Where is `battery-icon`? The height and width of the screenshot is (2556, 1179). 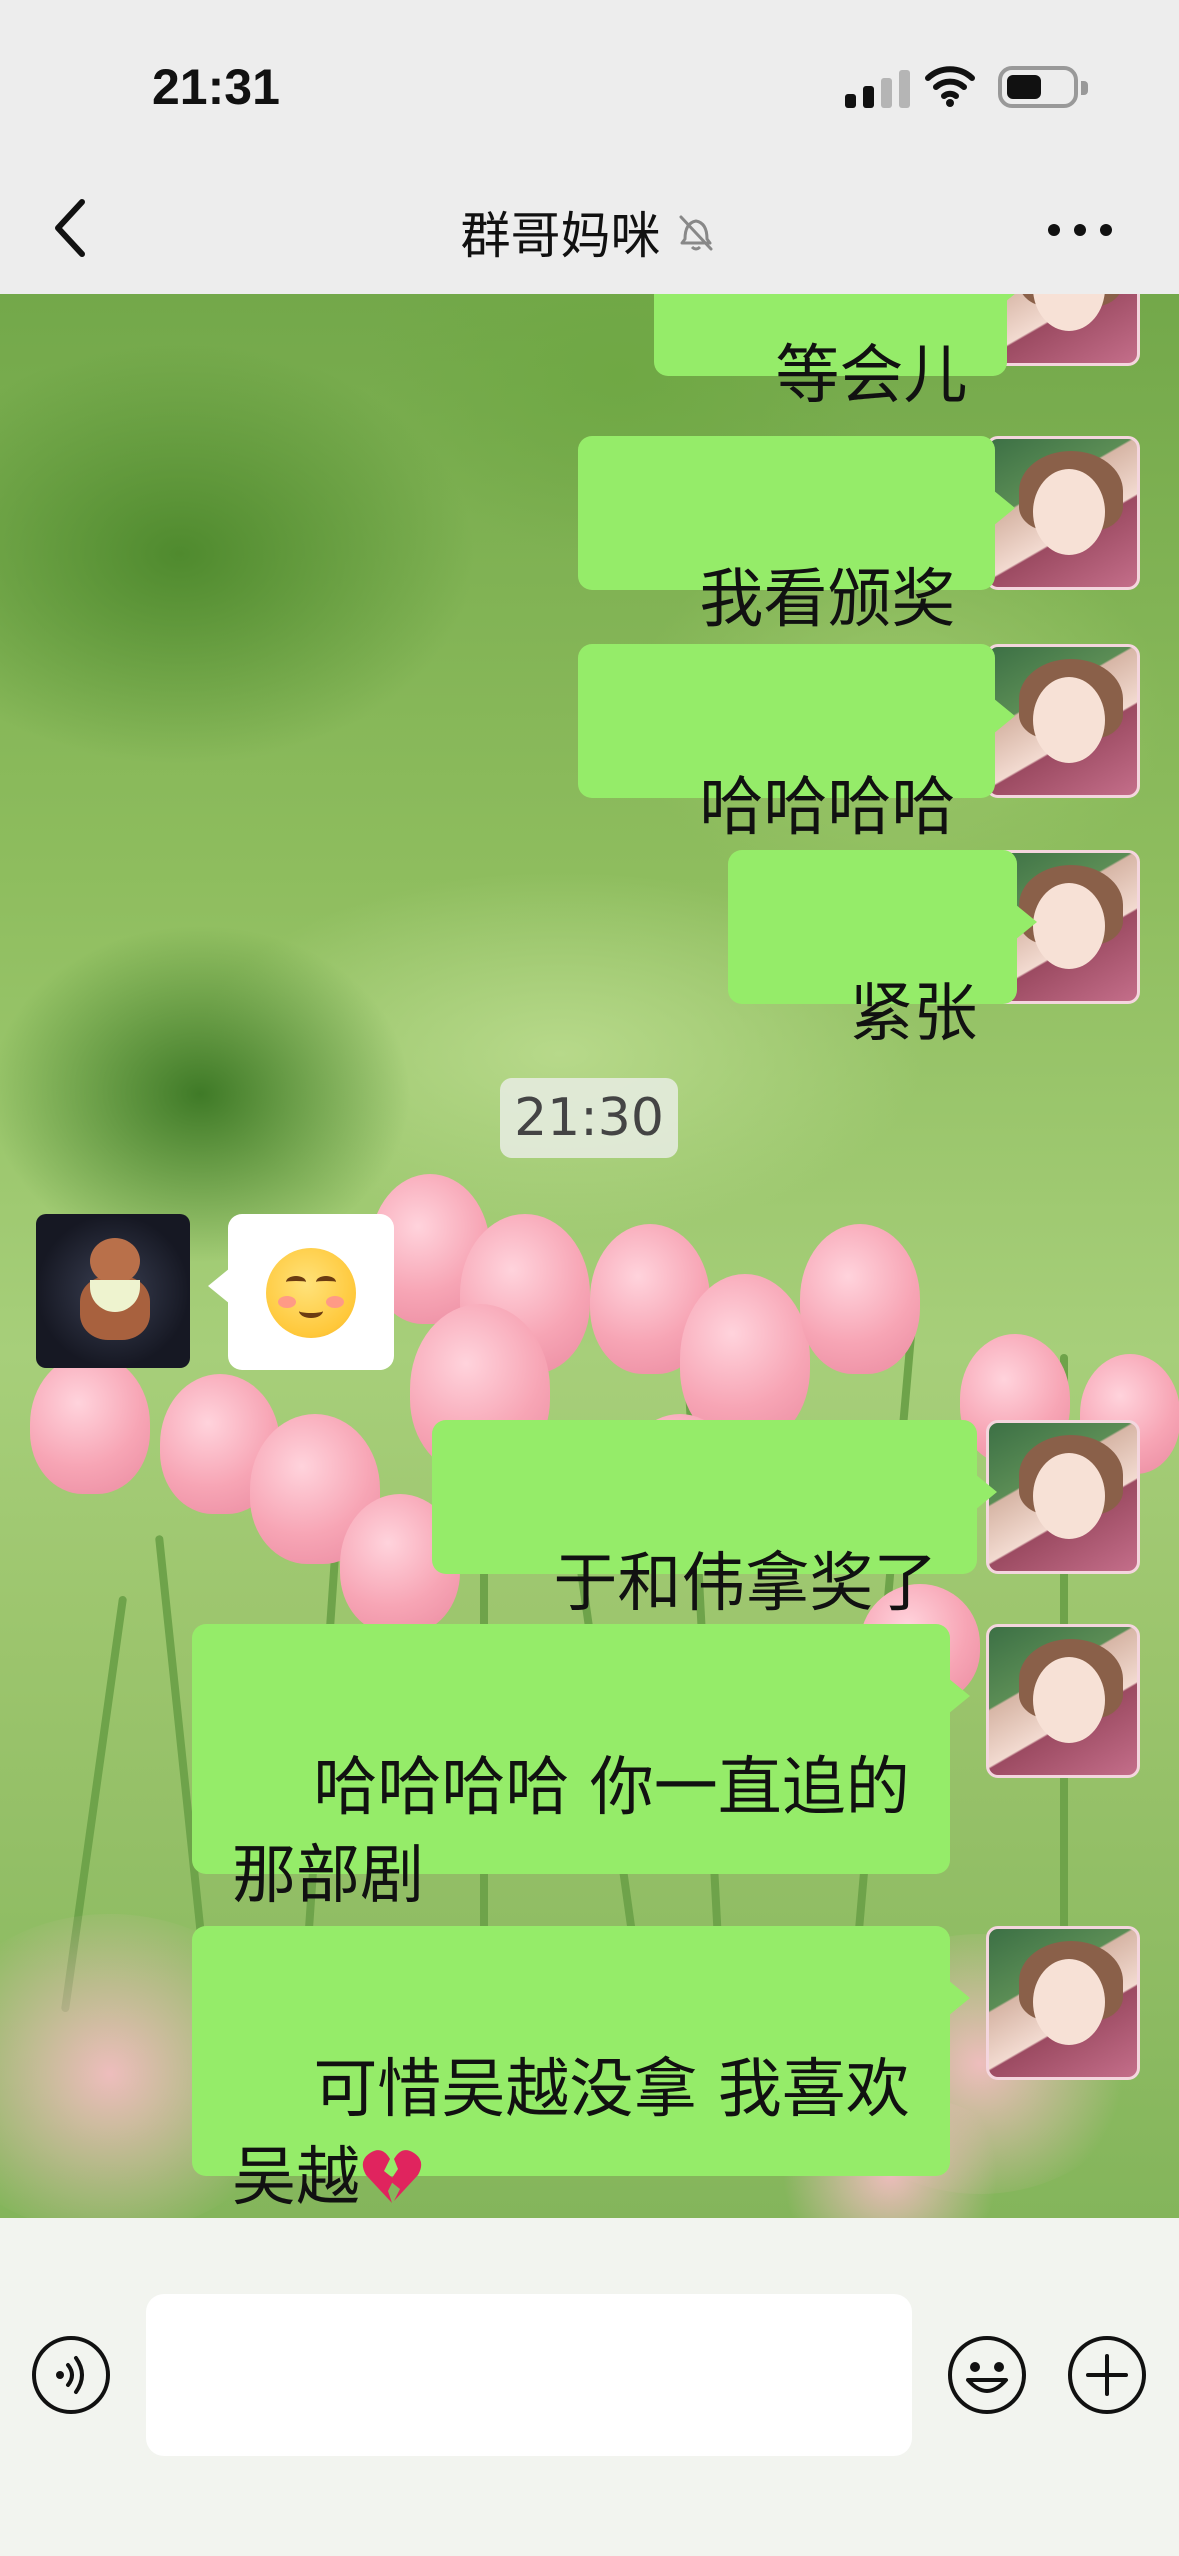
battery-icon is located at coordinates (1043, 87).